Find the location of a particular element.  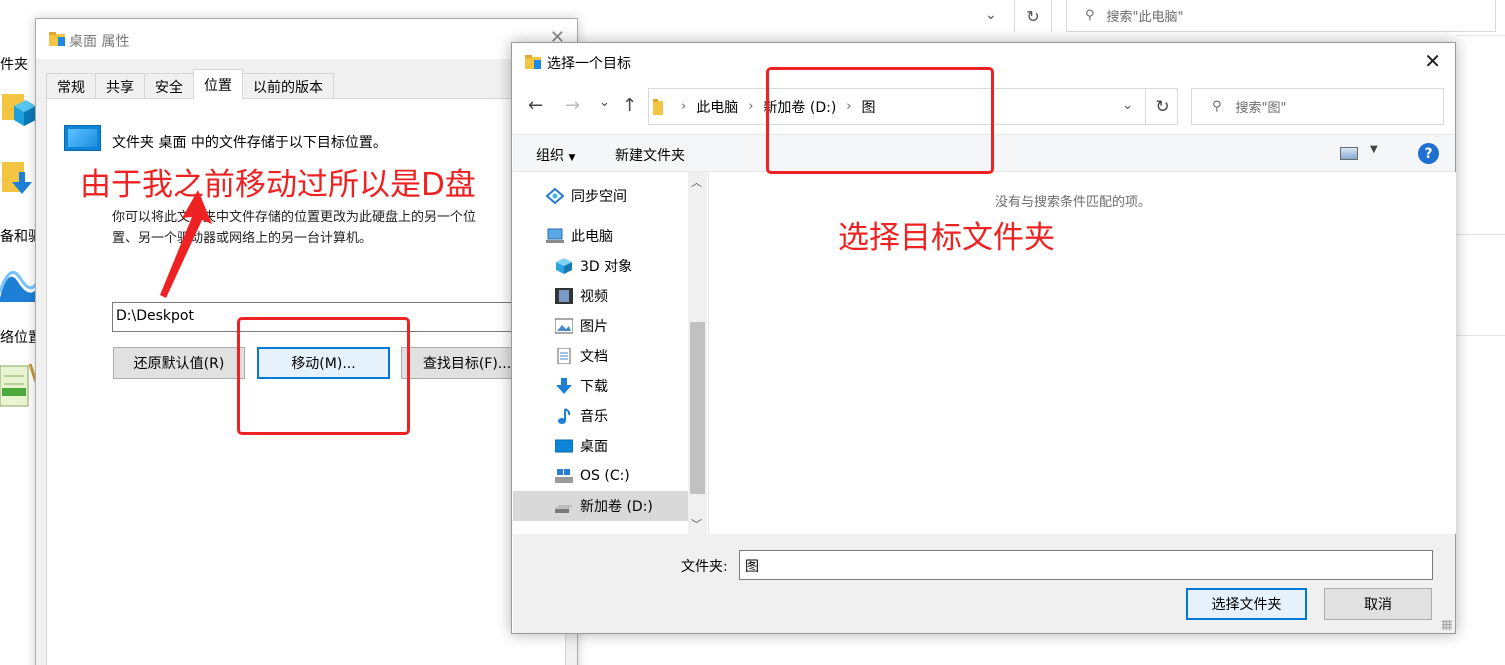

this-pc-icon is located at coordinates (555, 236).